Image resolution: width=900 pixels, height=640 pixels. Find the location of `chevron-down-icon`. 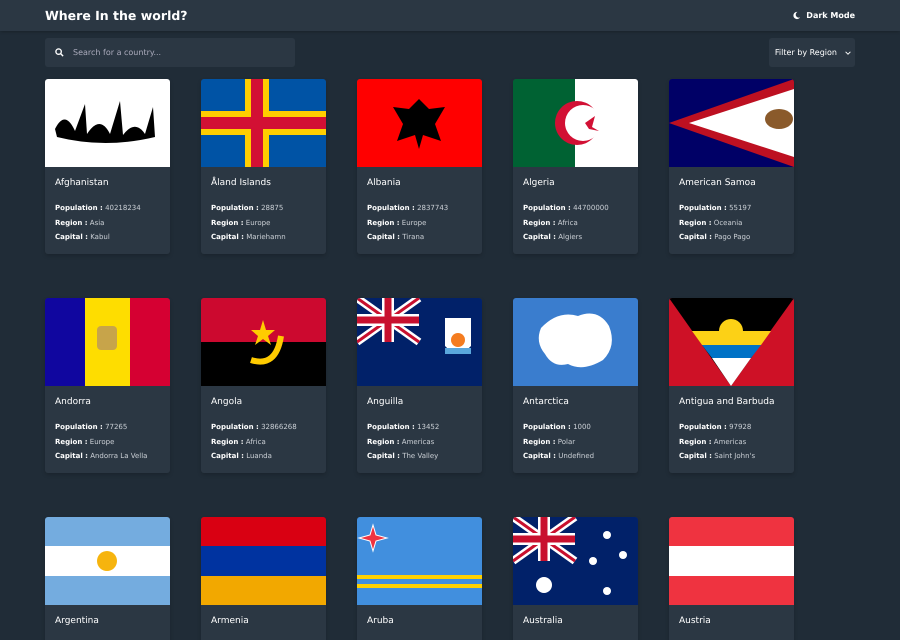

chevron-down-icon is located at coordinates (848, 52).